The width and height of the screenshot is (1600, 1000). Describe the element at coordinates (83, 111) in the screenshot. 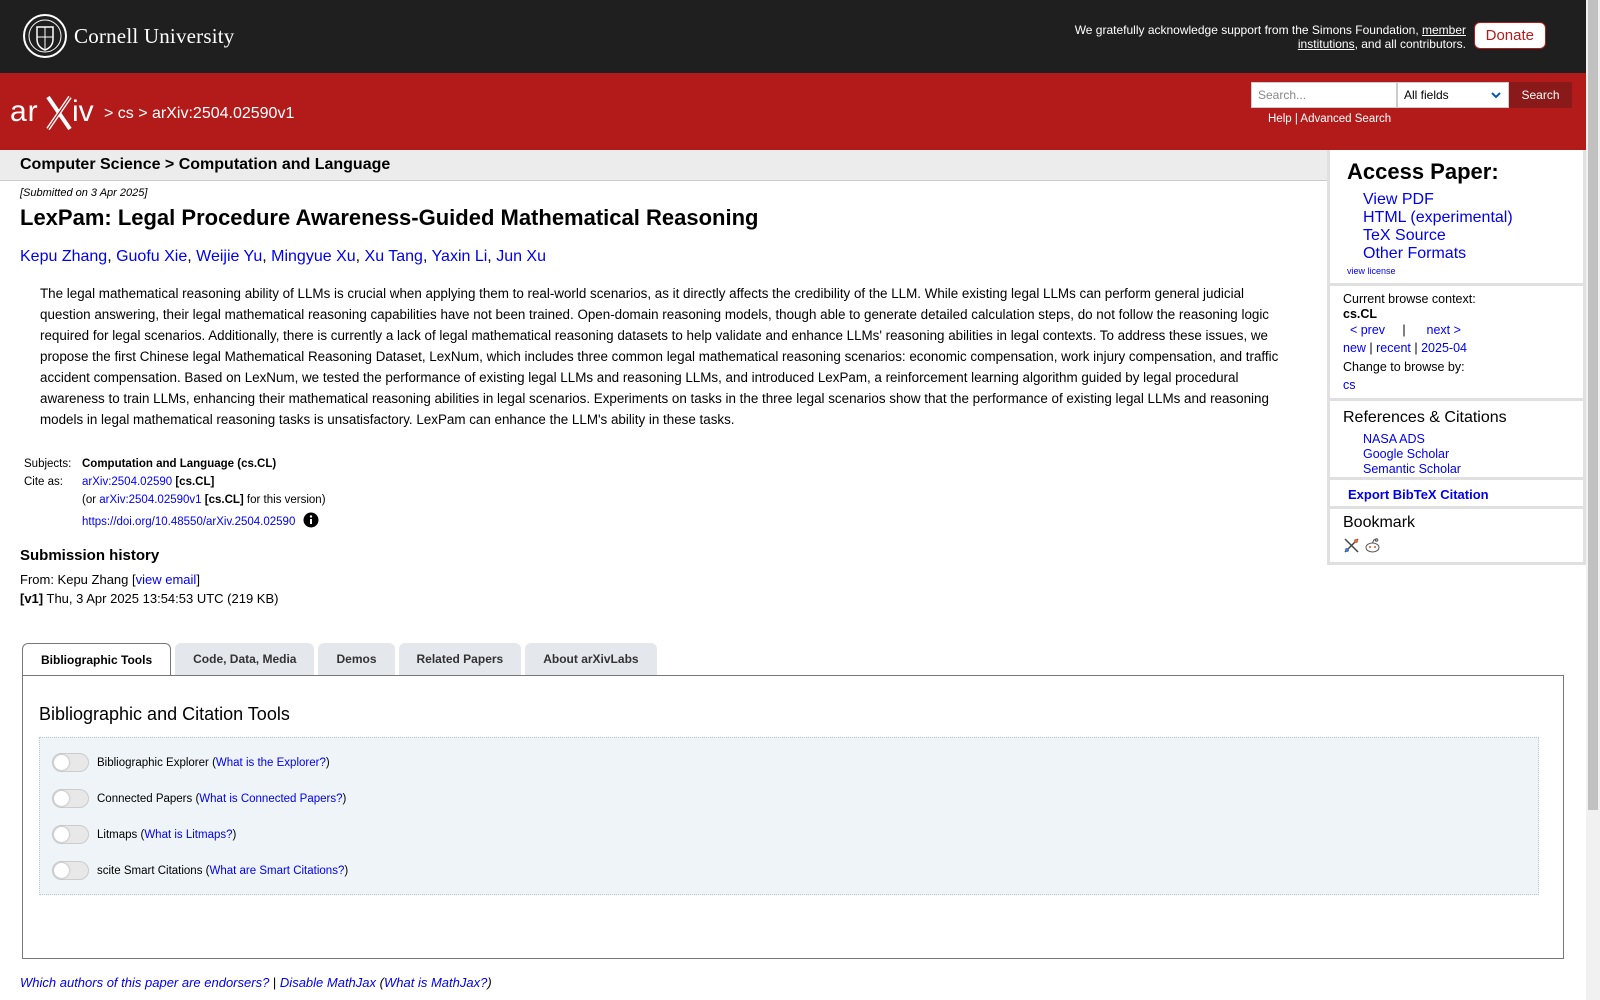

I see `svg-text: iv` at that location.